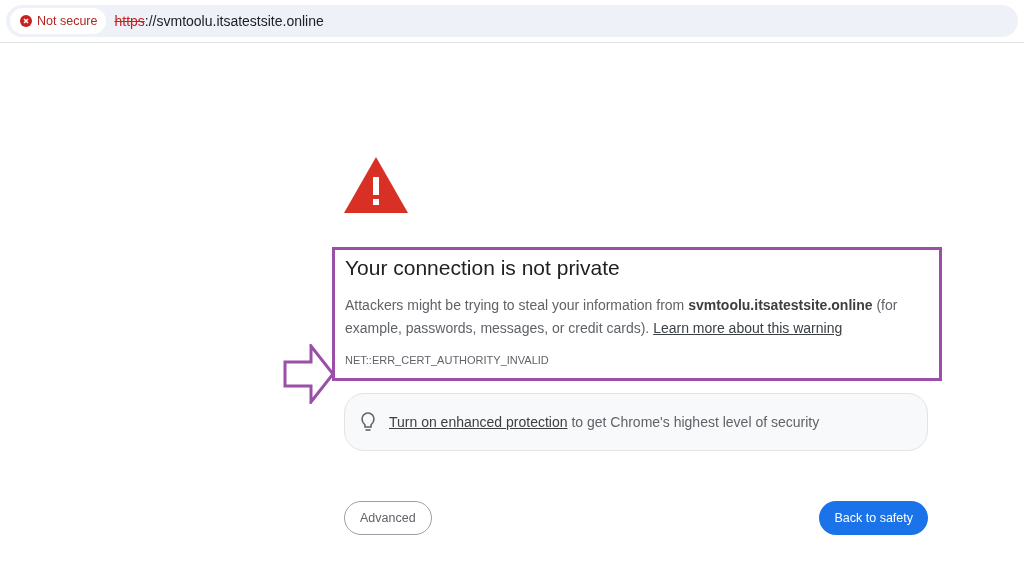 Image resolution: width=1024 pixels, height=582 pixels. I want to click on advanced-button: Advanced, so click(388, 518).